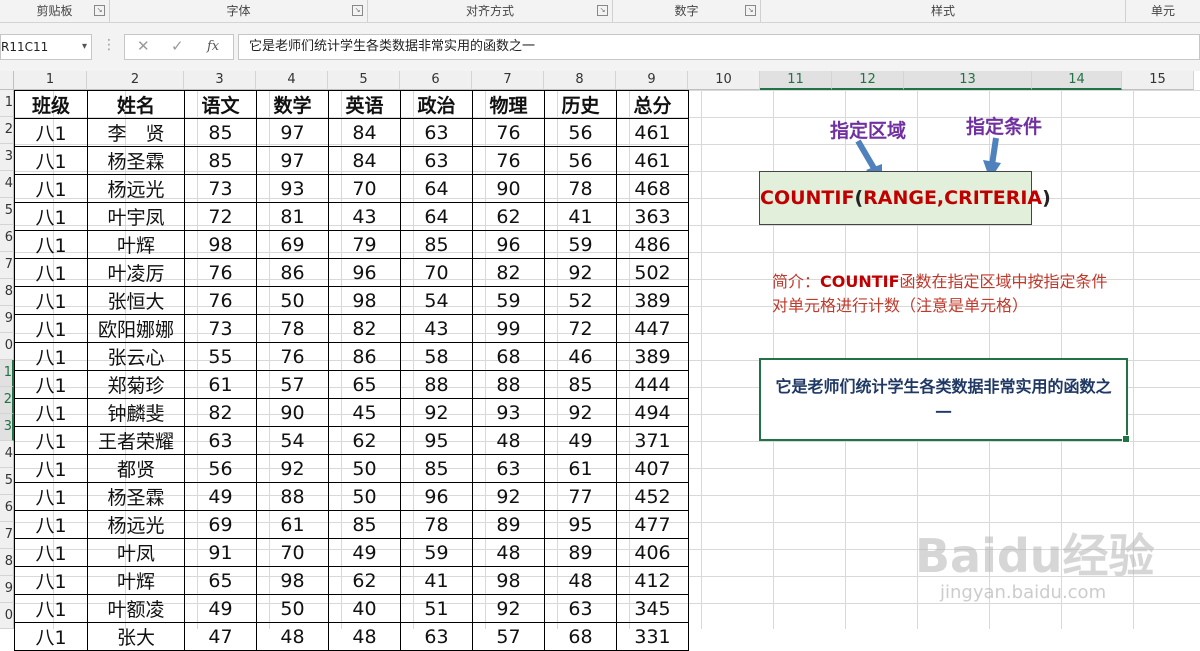 The height and width of the screenshot is (651, 1200). What do you see at coordinates (953, 198) in the screenshot?
I see `formula-arguments: RANGE,CRITERIA` at bounding box center [953, 198].